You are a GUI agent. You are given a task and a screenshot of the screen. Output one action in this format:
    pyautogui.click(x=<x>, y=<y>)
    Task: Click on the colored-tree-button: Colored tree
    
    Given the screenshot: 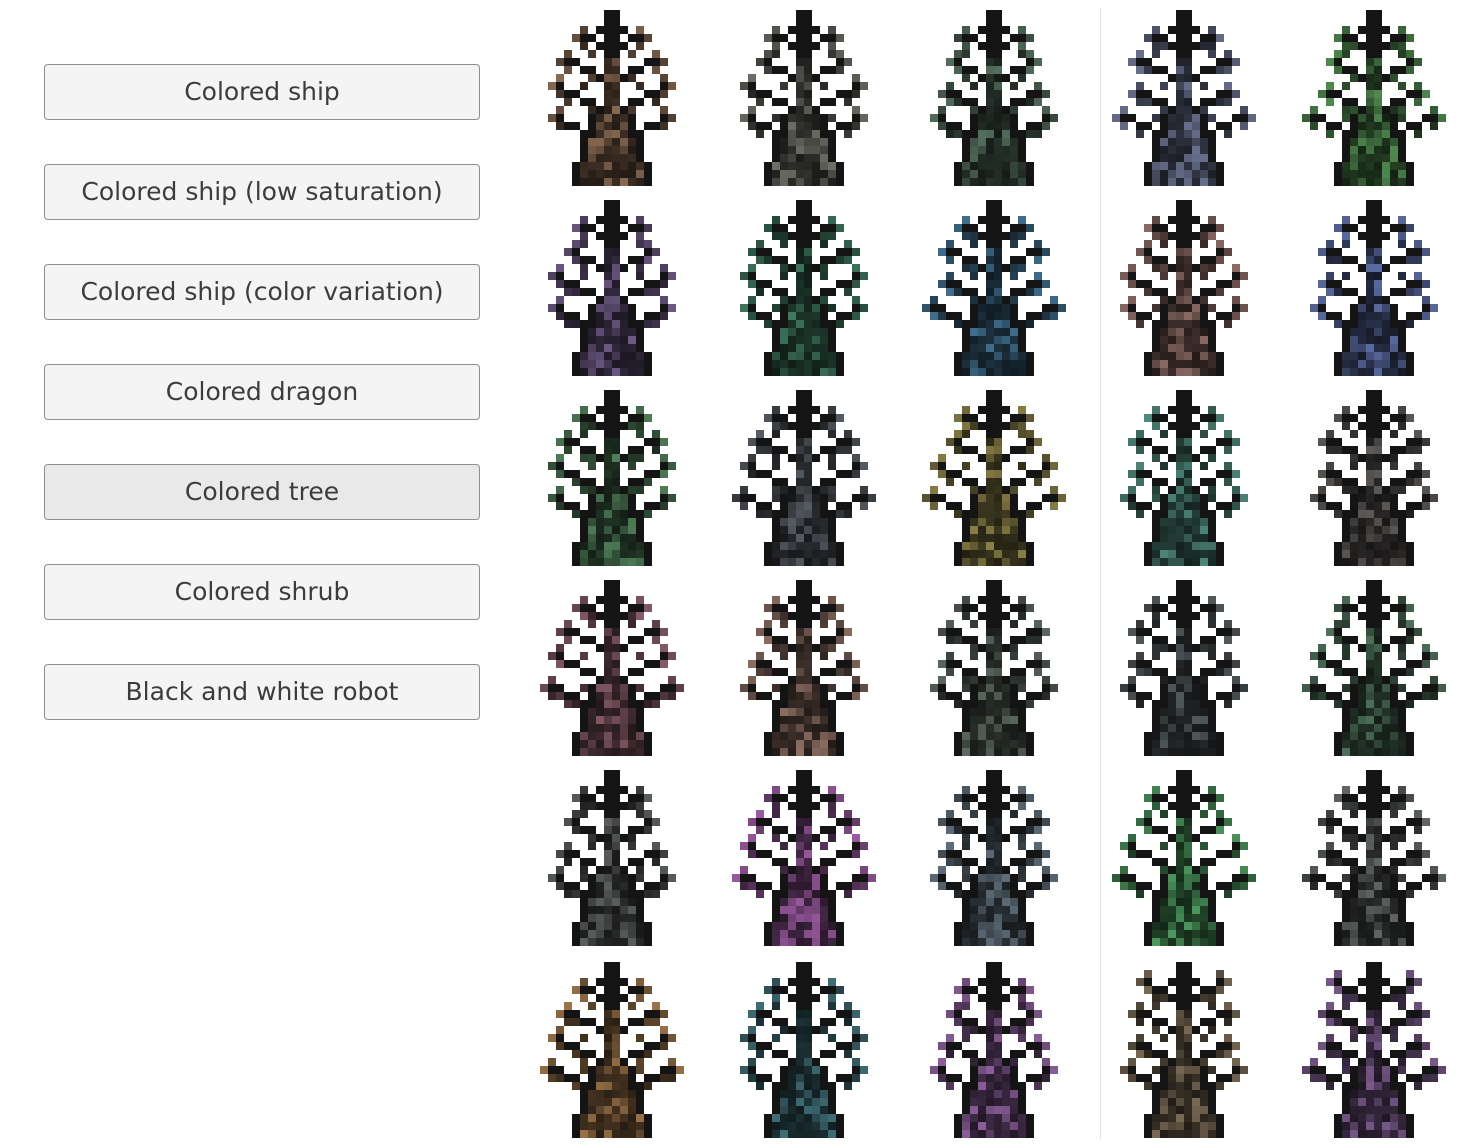 What is the action you would take?
    pyautogui.click(x=262, y=492)
    